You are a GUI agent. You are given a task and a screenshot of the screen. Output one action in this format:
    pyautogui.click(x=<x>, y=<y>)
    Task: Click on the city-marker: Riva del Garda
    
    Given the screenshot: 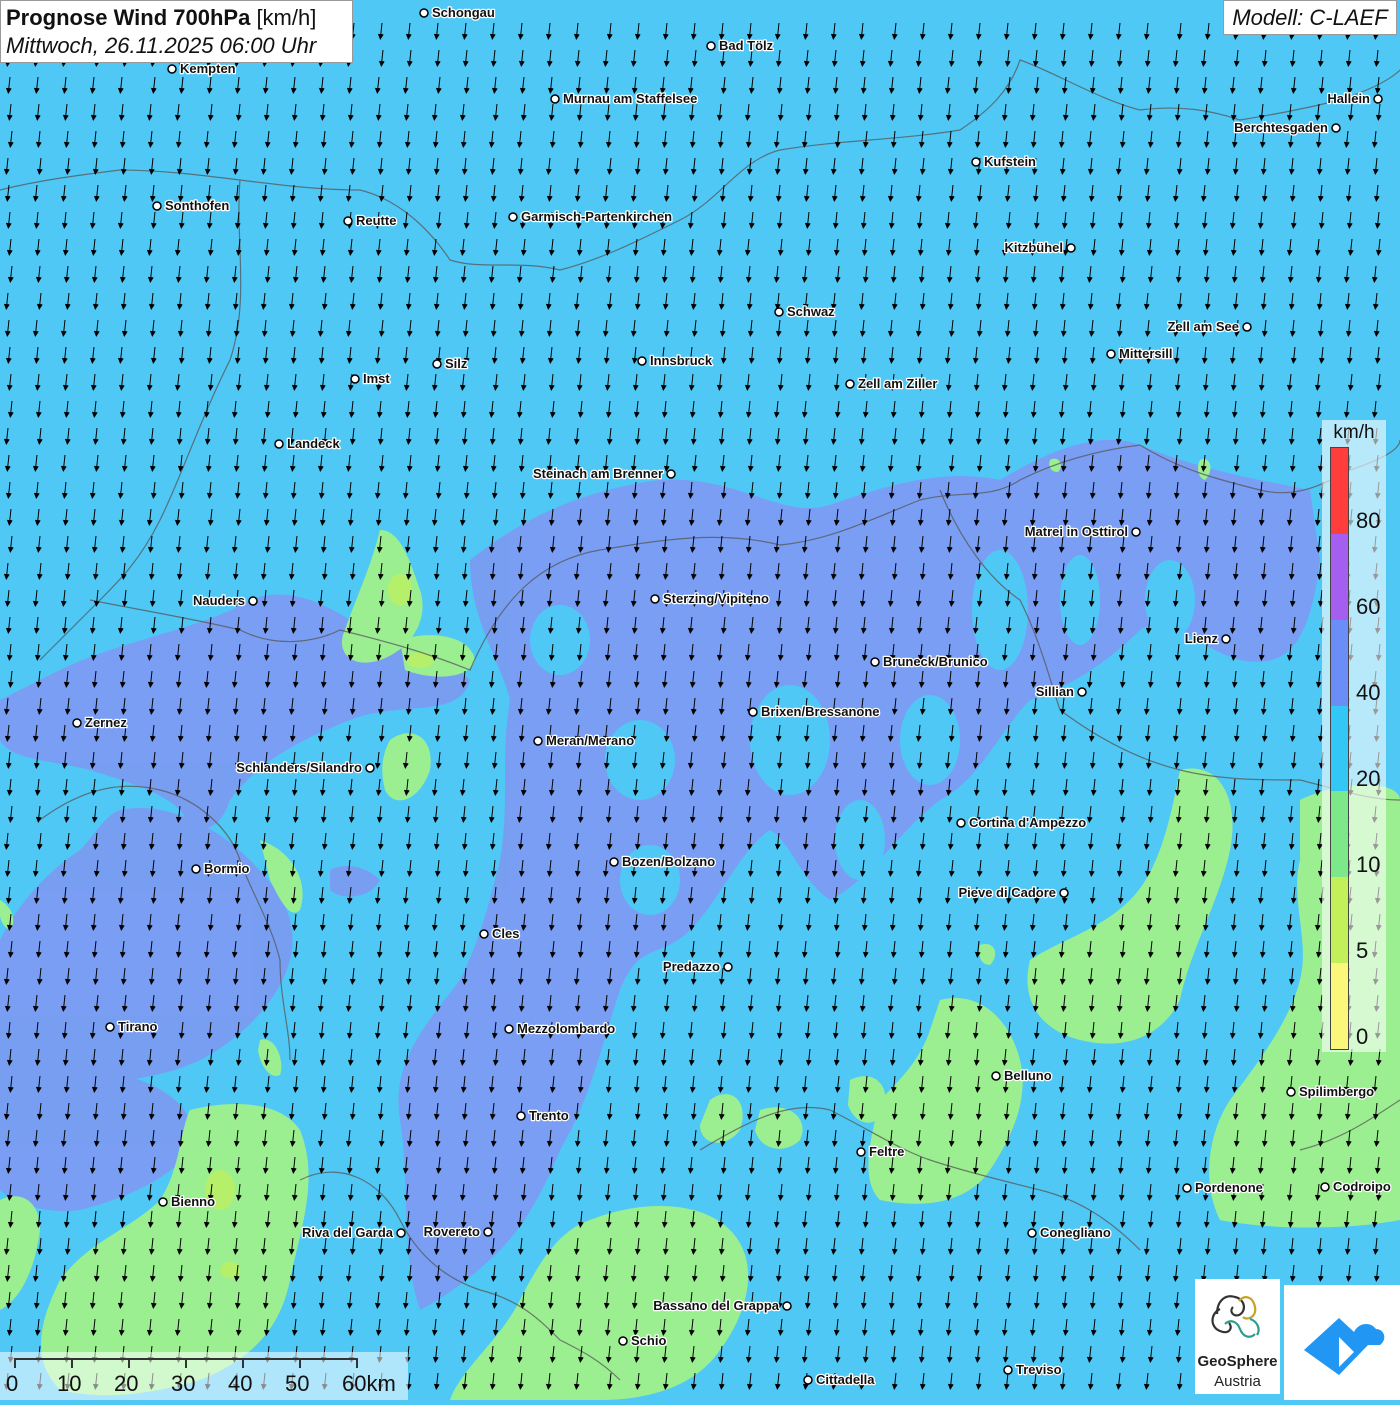 What is the action you would take?
    pyautogui.click(x=353, y=1232)
    